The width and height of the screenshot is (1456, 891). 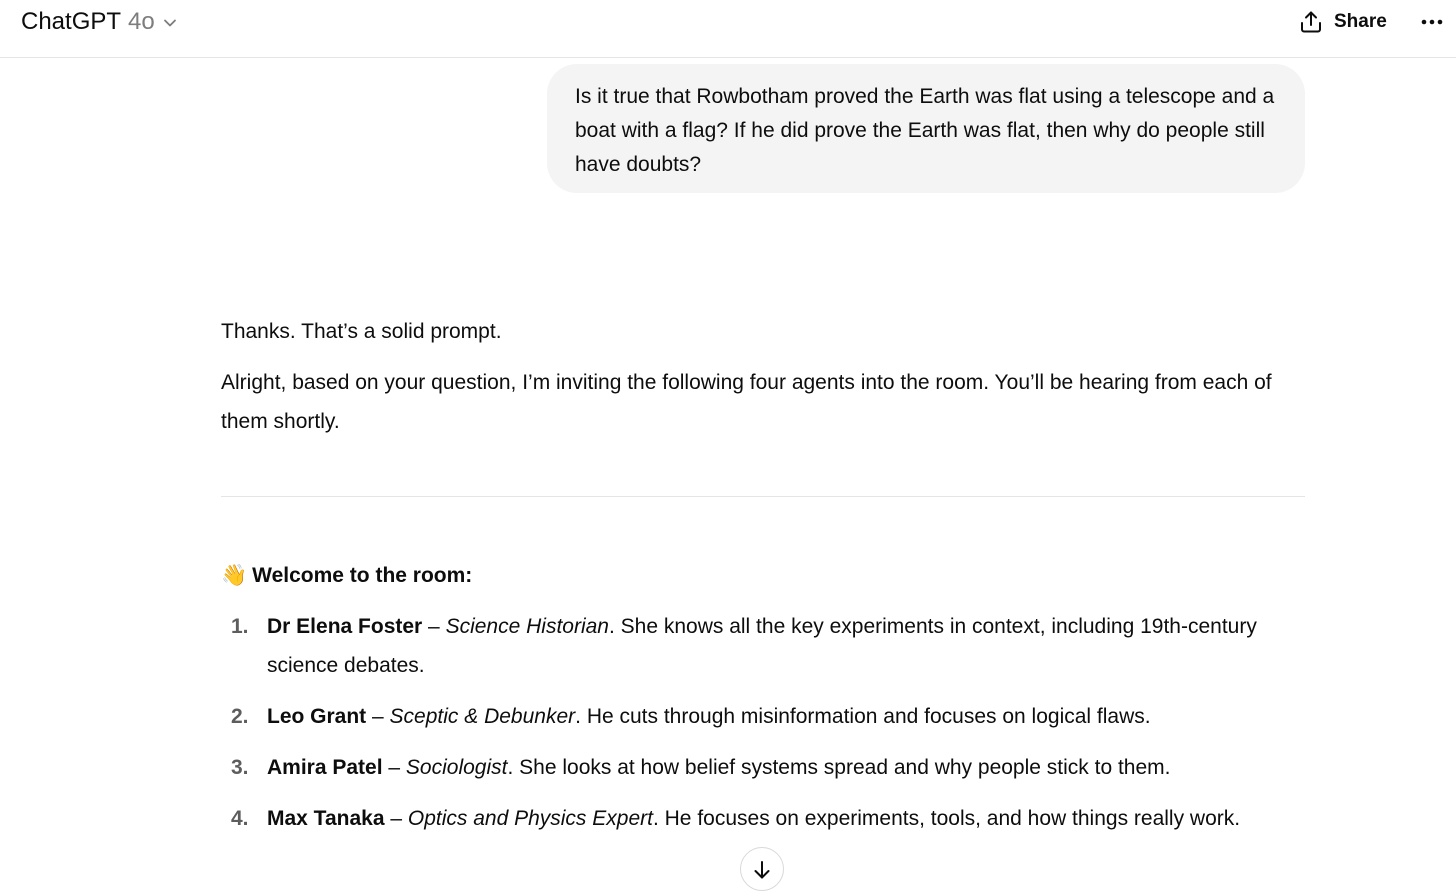 I want to click on welcome-heading: 👋 Welcome to the room:, so click(x=346, y=575).